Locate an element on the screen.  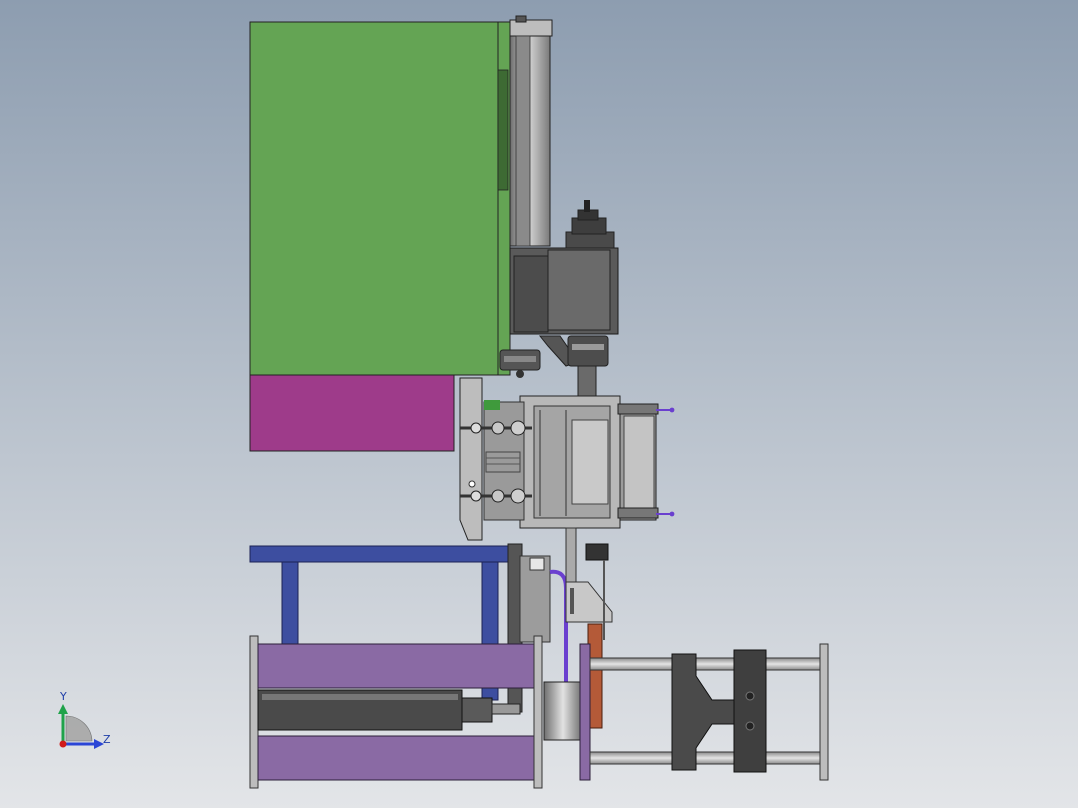
end-plate-left is located at coordinates (254, 712).